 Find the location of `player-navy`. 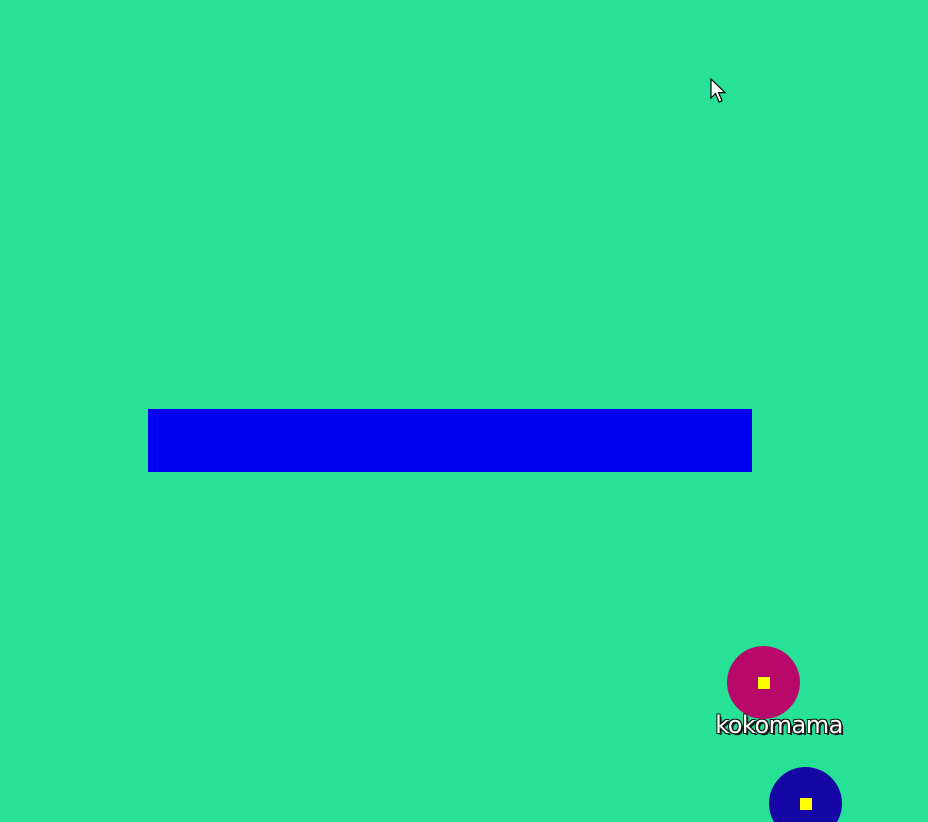

player-navy is located at coordinates (805, 794).